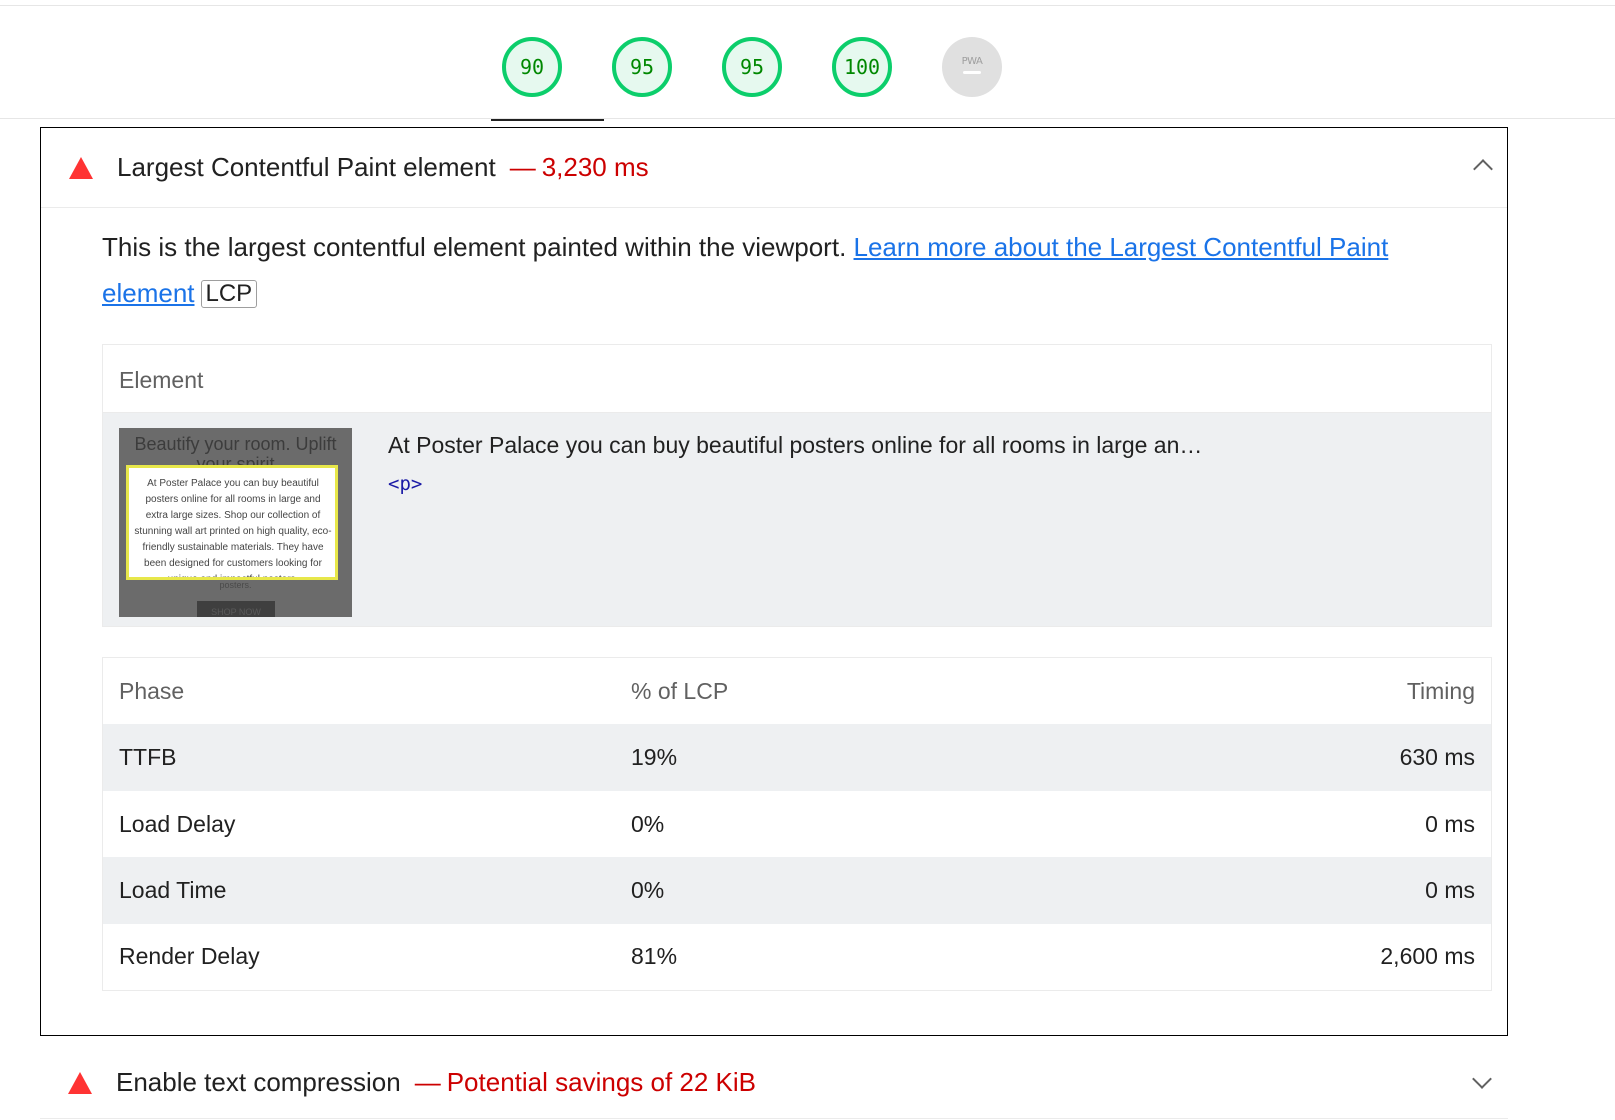 The width and height of the screenshot is (1615, 1120). I want to click on best-practices-score: 95, so click(752, 67).